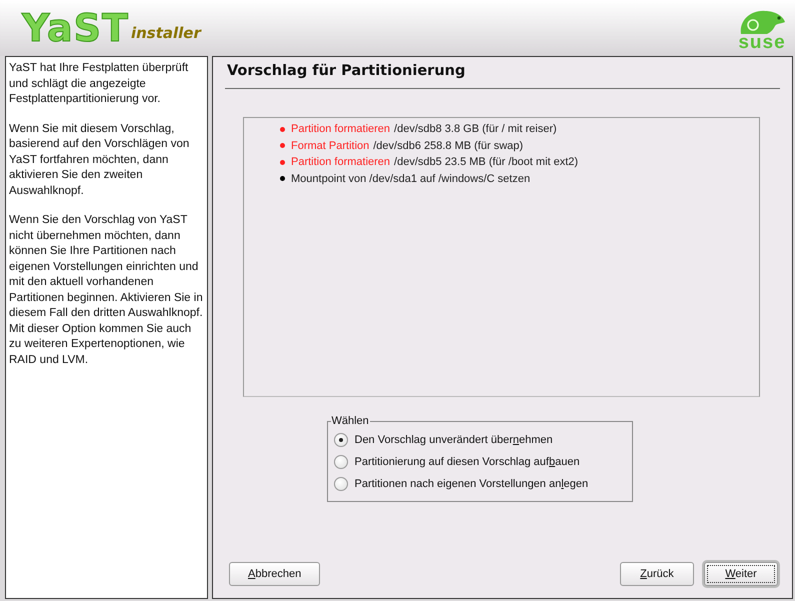  I want to click on help-paragraph: Wenn Sie den Vorschlag von YaST nicht übernehmen möchten, dann können Sie Ihre Partitionen nach eigenen Vorstellungen einrichten und mit den aktuell vorhandenen Partitionen beginnen. Aktivieren Sie in diesem Fall den dritten Auswahlknopf. Mit dieser Option kommen Sie auch zu weiteren Expertenoptionen, wie RAID und LVM., so click(106, 290).